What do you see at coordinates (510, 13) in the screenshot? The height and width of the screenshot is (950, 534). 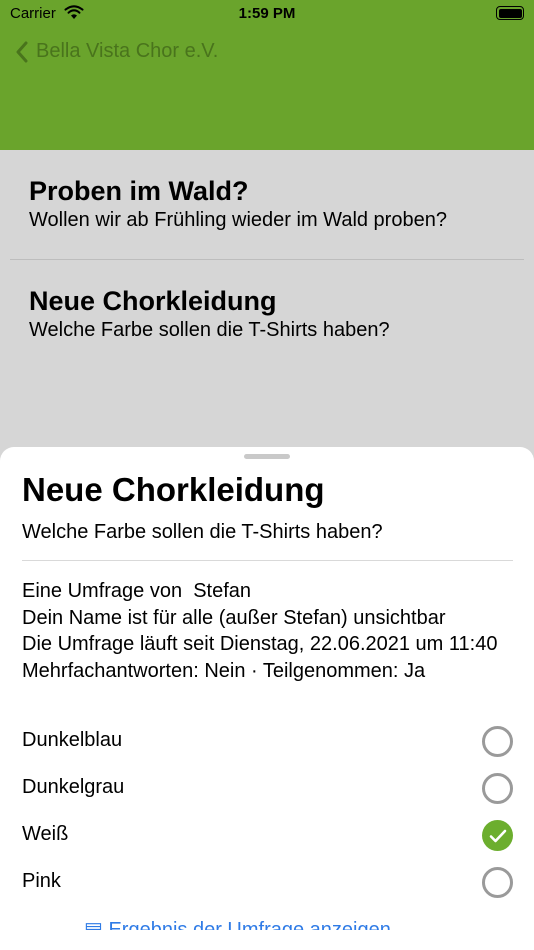 I see `battery-icon` at bounding box center [510, 13].